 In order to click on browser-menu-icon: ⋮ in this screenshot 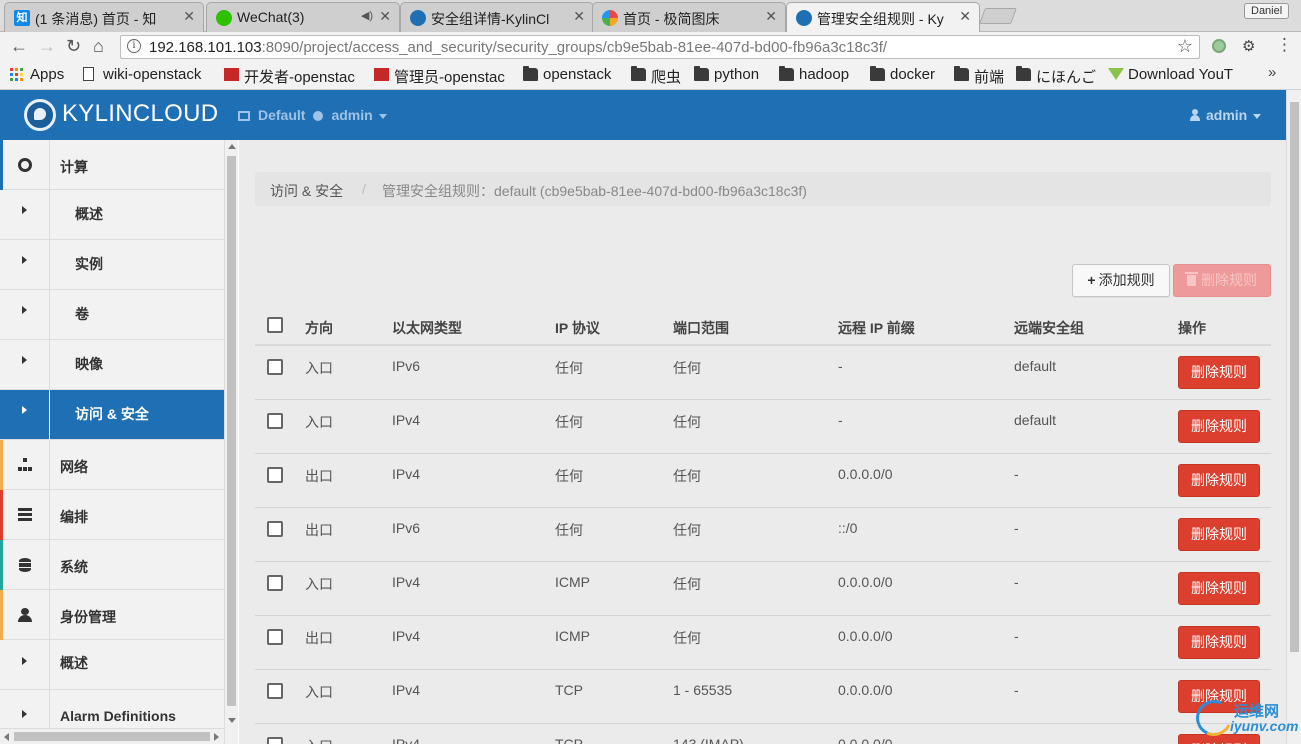, I will do `click(1284, 45)`.